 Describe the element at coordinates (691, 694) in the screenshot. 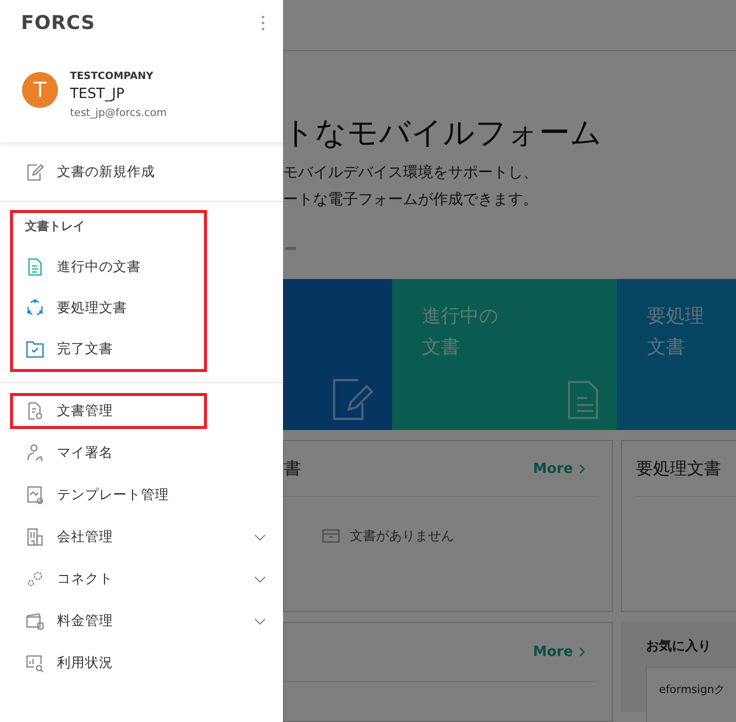

I see `favorite-item: eformsignク` at that location.